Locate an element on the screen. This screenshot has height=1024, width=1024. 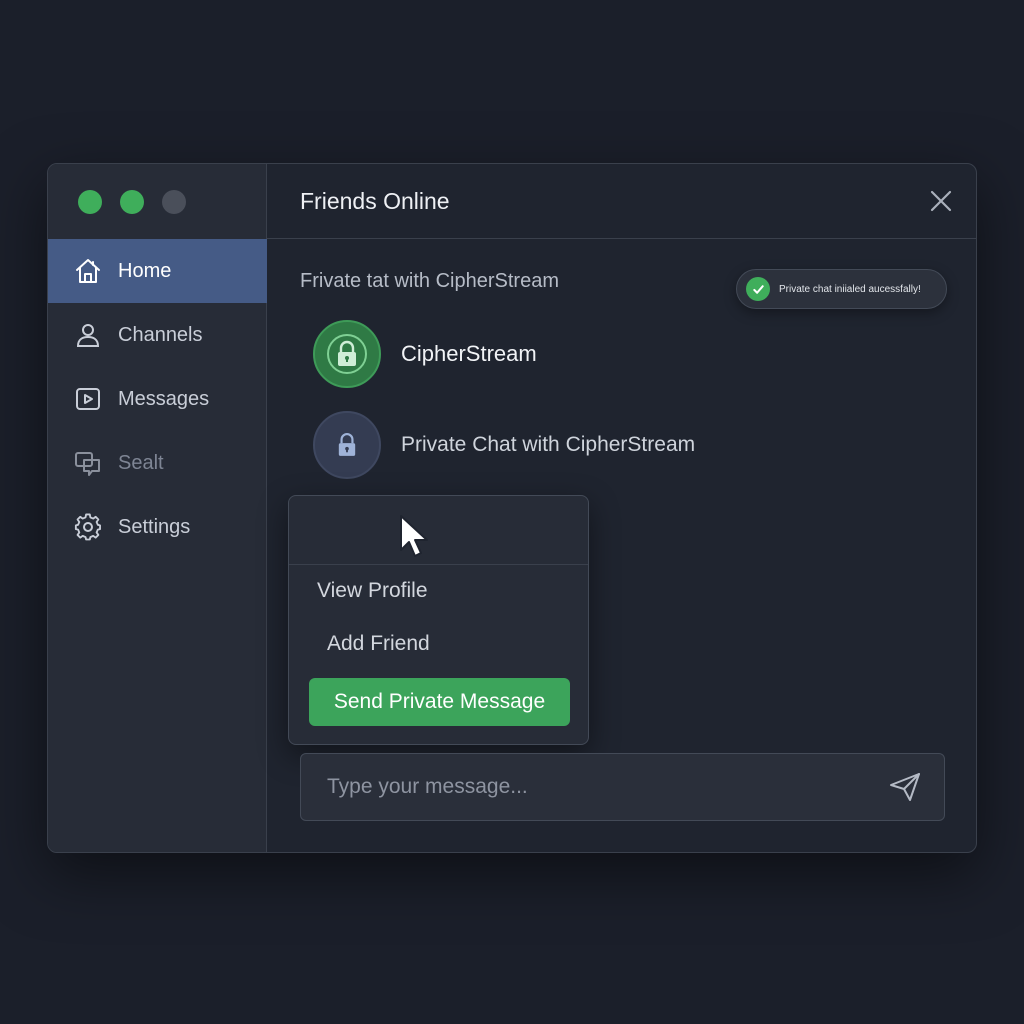
sidebar-item-channels: Channels is located at coordinates (157, 335).